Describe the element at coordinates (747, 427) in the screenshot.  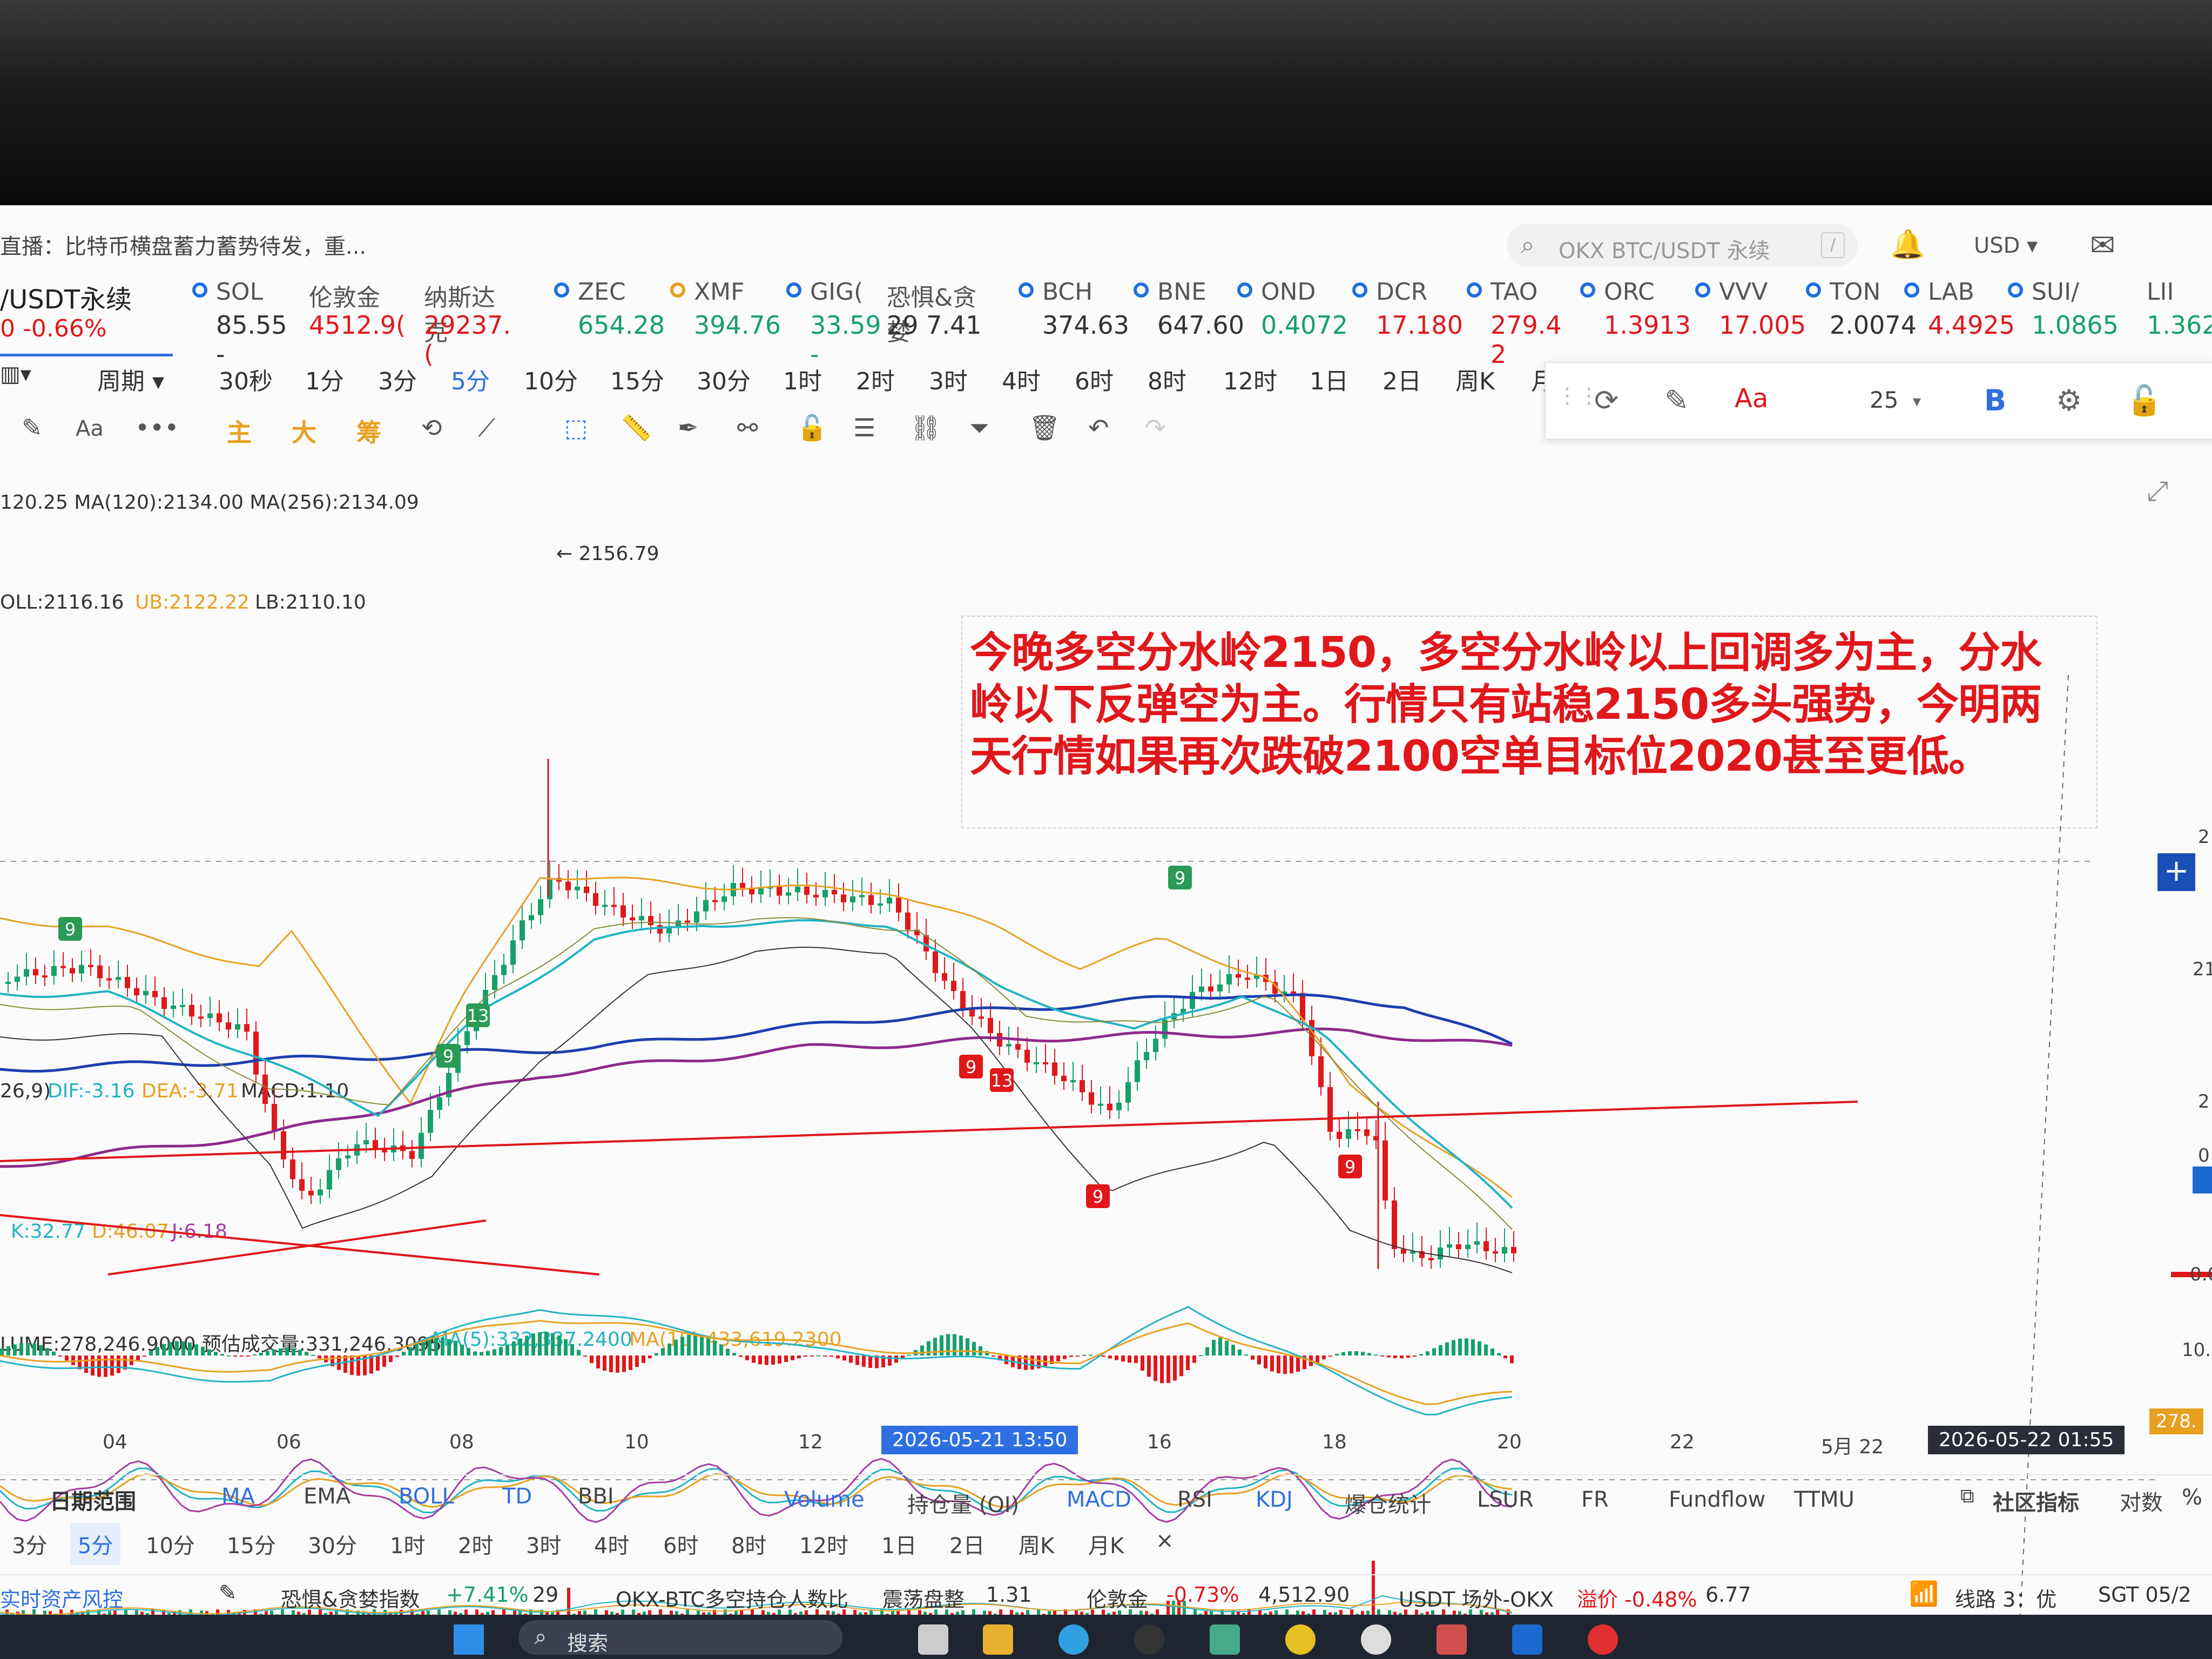
I see `magnet-icon: ⚯` at that location.